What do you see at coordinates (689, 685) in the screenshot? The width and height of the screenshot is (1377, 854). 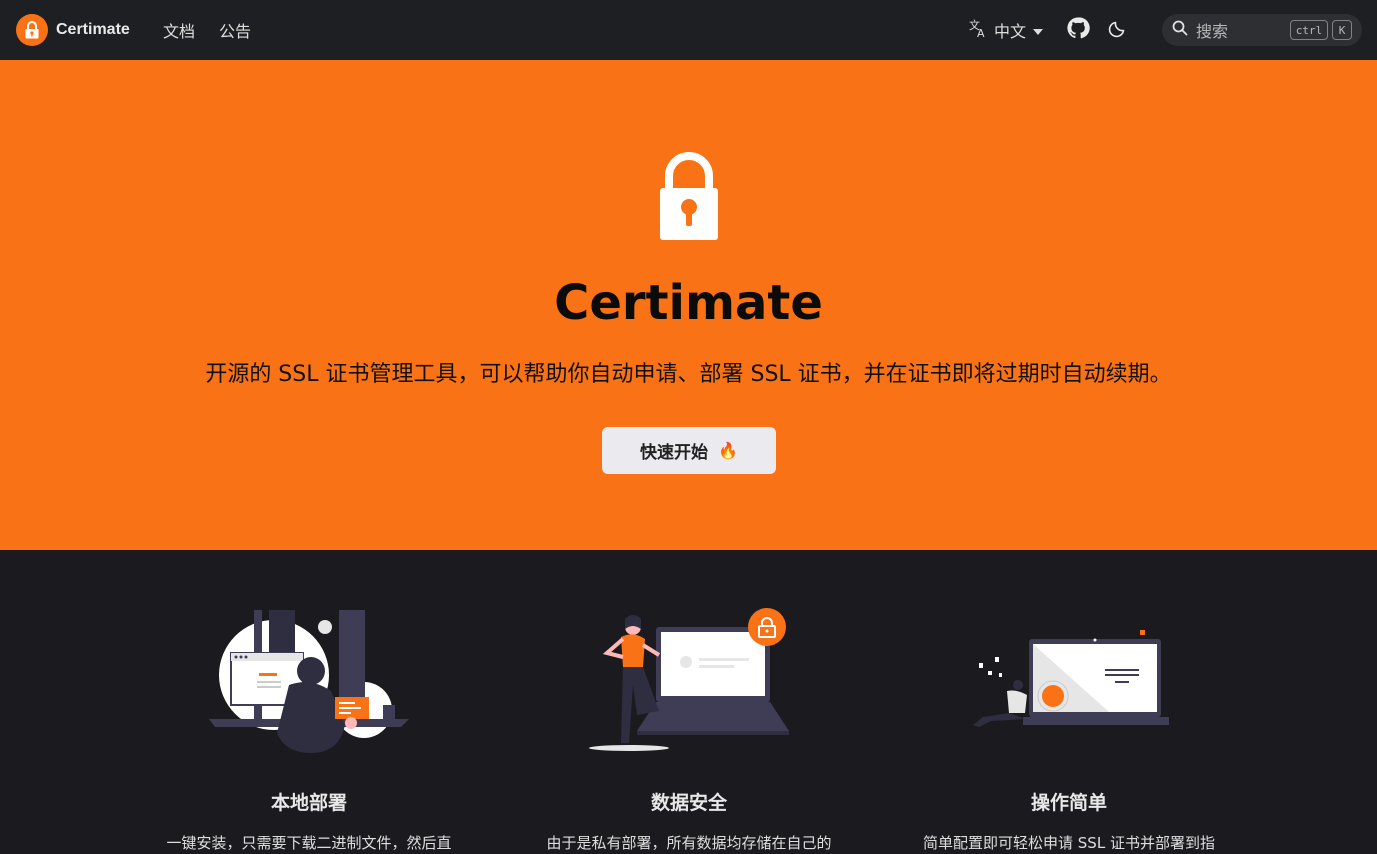 I see `security-illustration` at bounding box center [689, 685].